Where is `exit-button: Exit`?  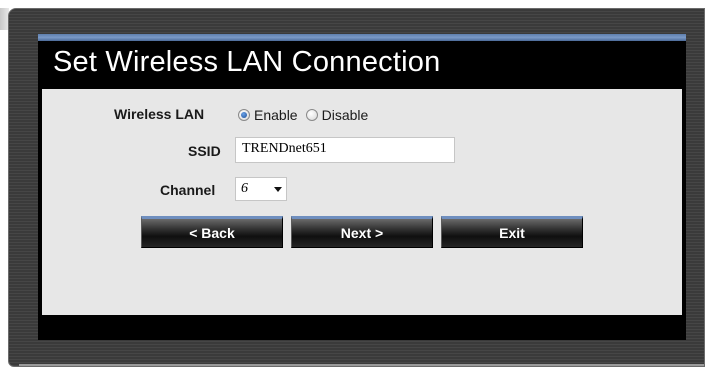 exit-button: Exit is located at coordinates (512, 232).